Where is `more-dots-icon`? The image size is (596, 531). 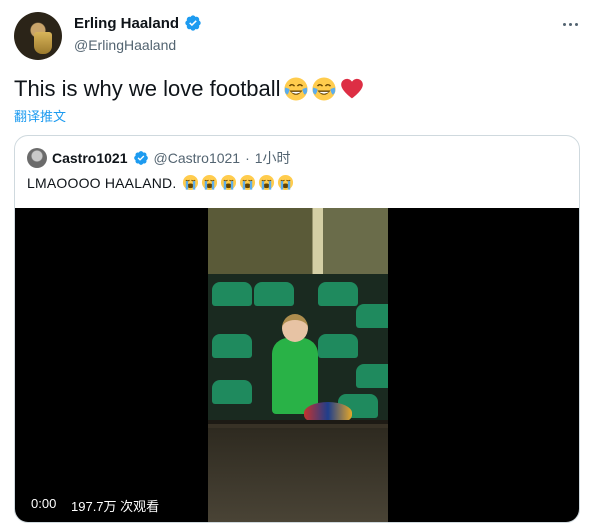
more-dots-icon is located at coordinates (570, 24).